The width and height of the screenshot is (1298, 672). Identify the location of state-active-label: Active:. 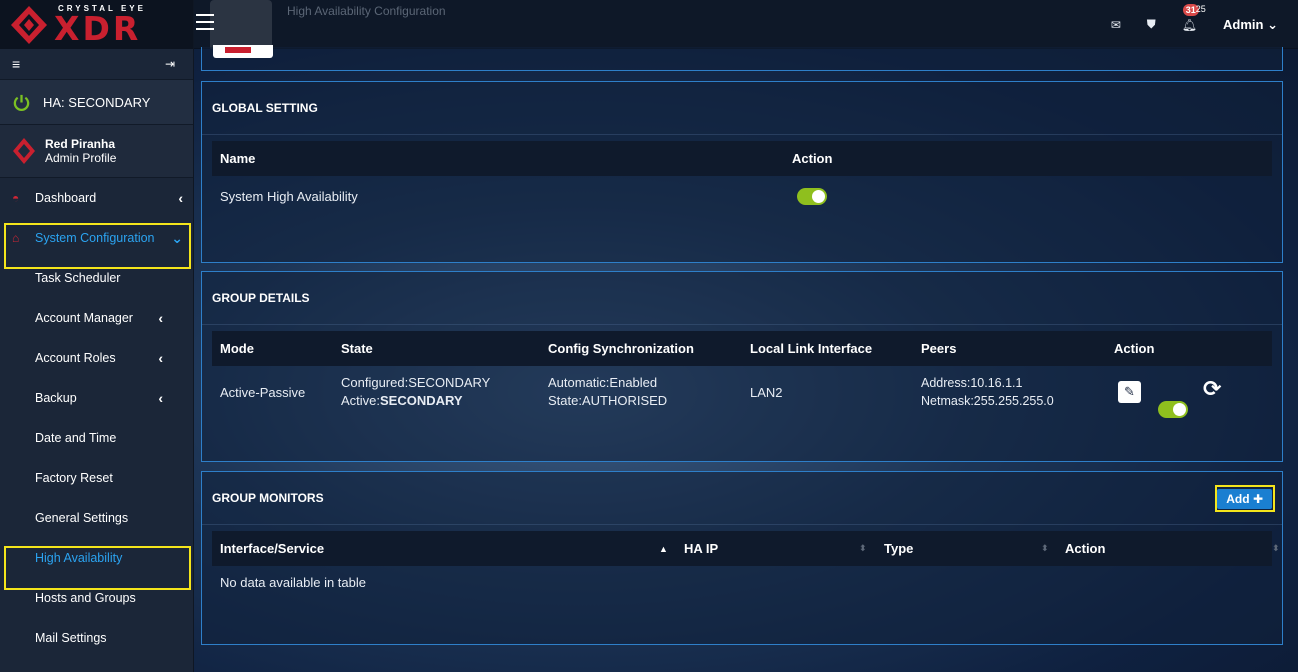
(361, 400).